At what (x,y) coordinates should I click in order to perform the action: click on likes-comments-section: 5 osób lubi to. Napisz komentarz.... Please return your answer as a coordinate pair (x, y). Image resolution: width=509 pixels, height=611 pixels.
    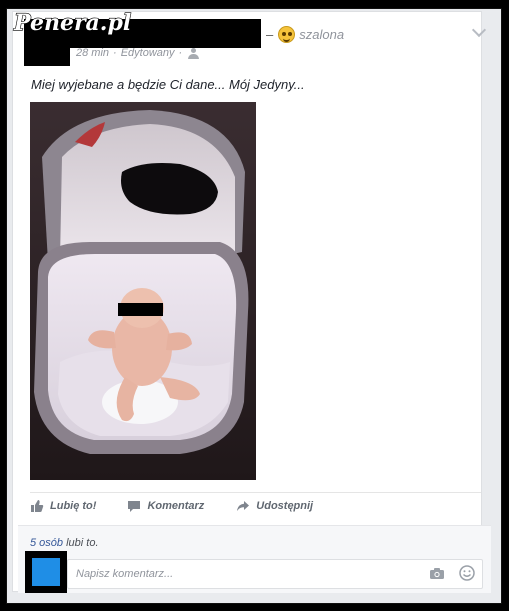
    Looking at the image, I should click on (254, 559).